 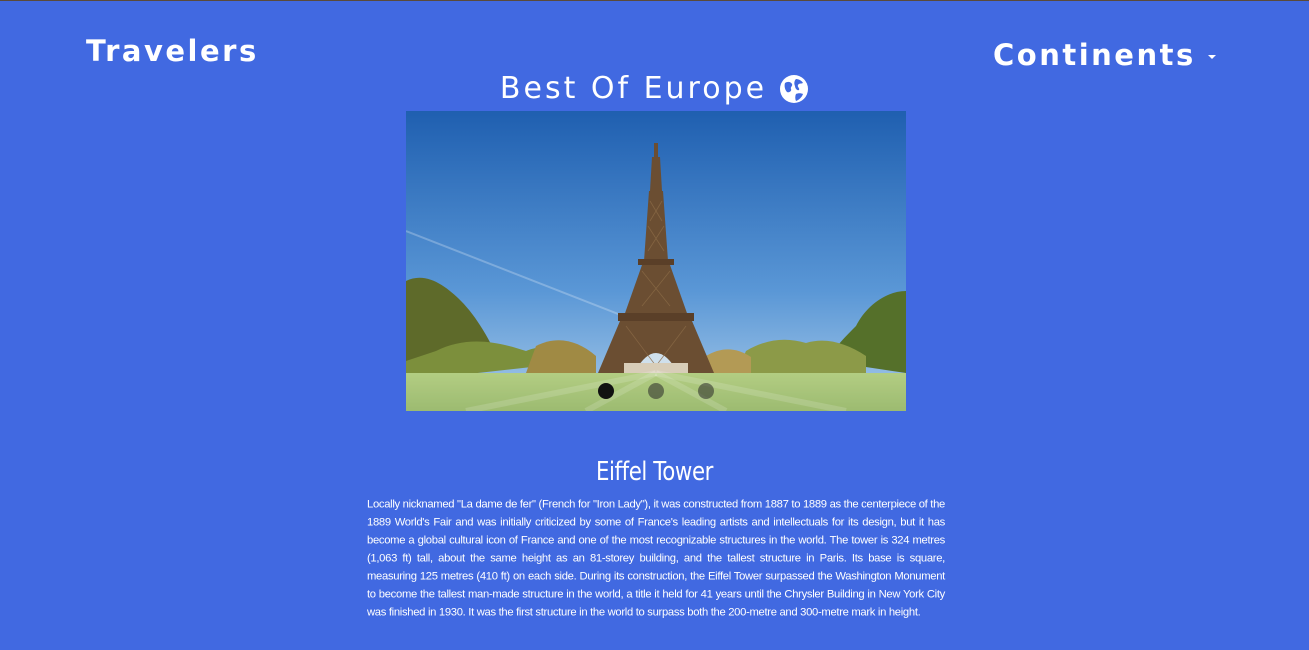 What do you see at coordinates (1211, 57) in the screenshot?
I see `caret-down-icon` at bounding box center [1211, 57].